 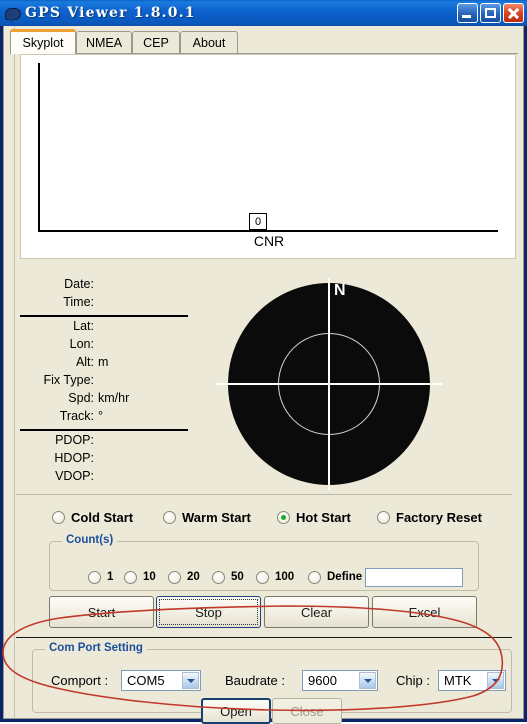 What do you see at coordinates (90, 540) in the screenshot?
I see `counts-group-label: Count(s)` at bounding box center [90, 540].